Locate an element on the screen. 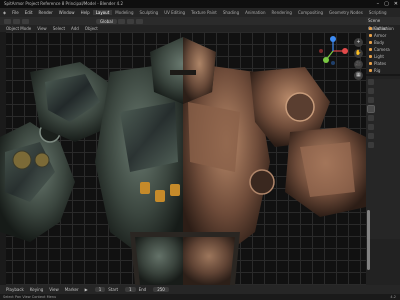  world-properties-icon is located at coordinates (371, 118).